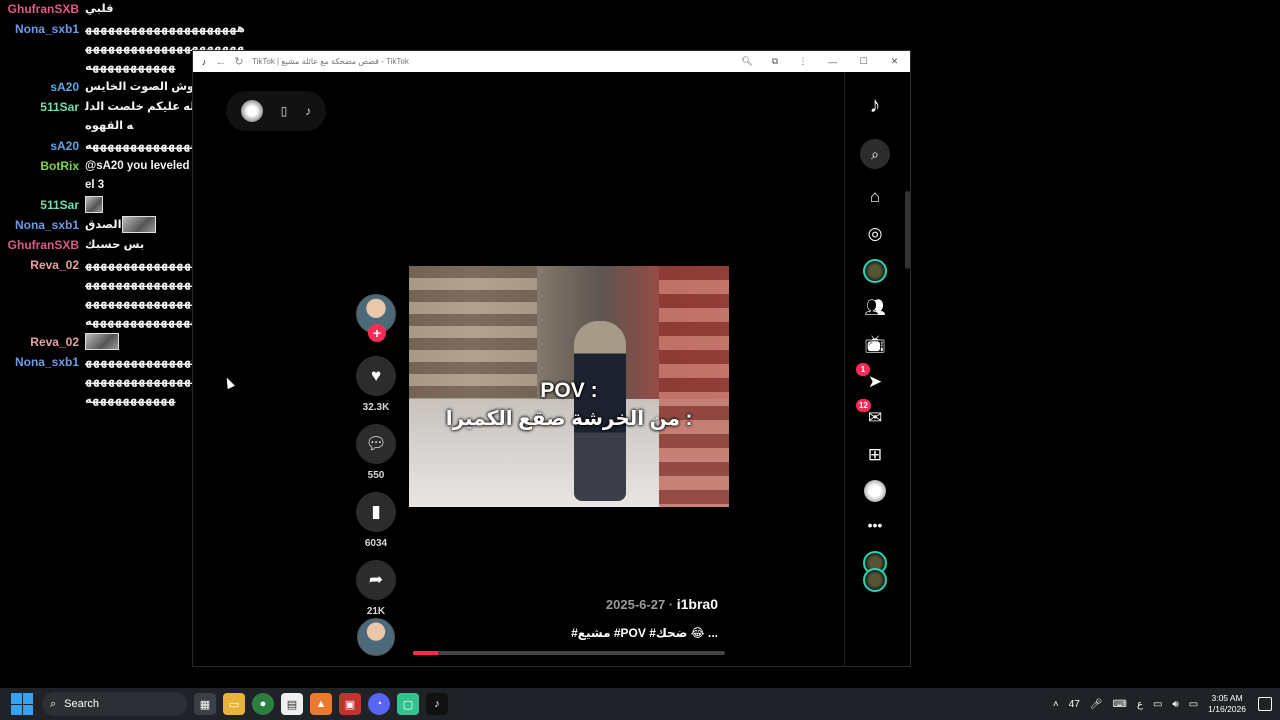 The width and height of the screenshot is (1280, 720). I want to click on file-explorer-icon: ▭, so click(234, 704).